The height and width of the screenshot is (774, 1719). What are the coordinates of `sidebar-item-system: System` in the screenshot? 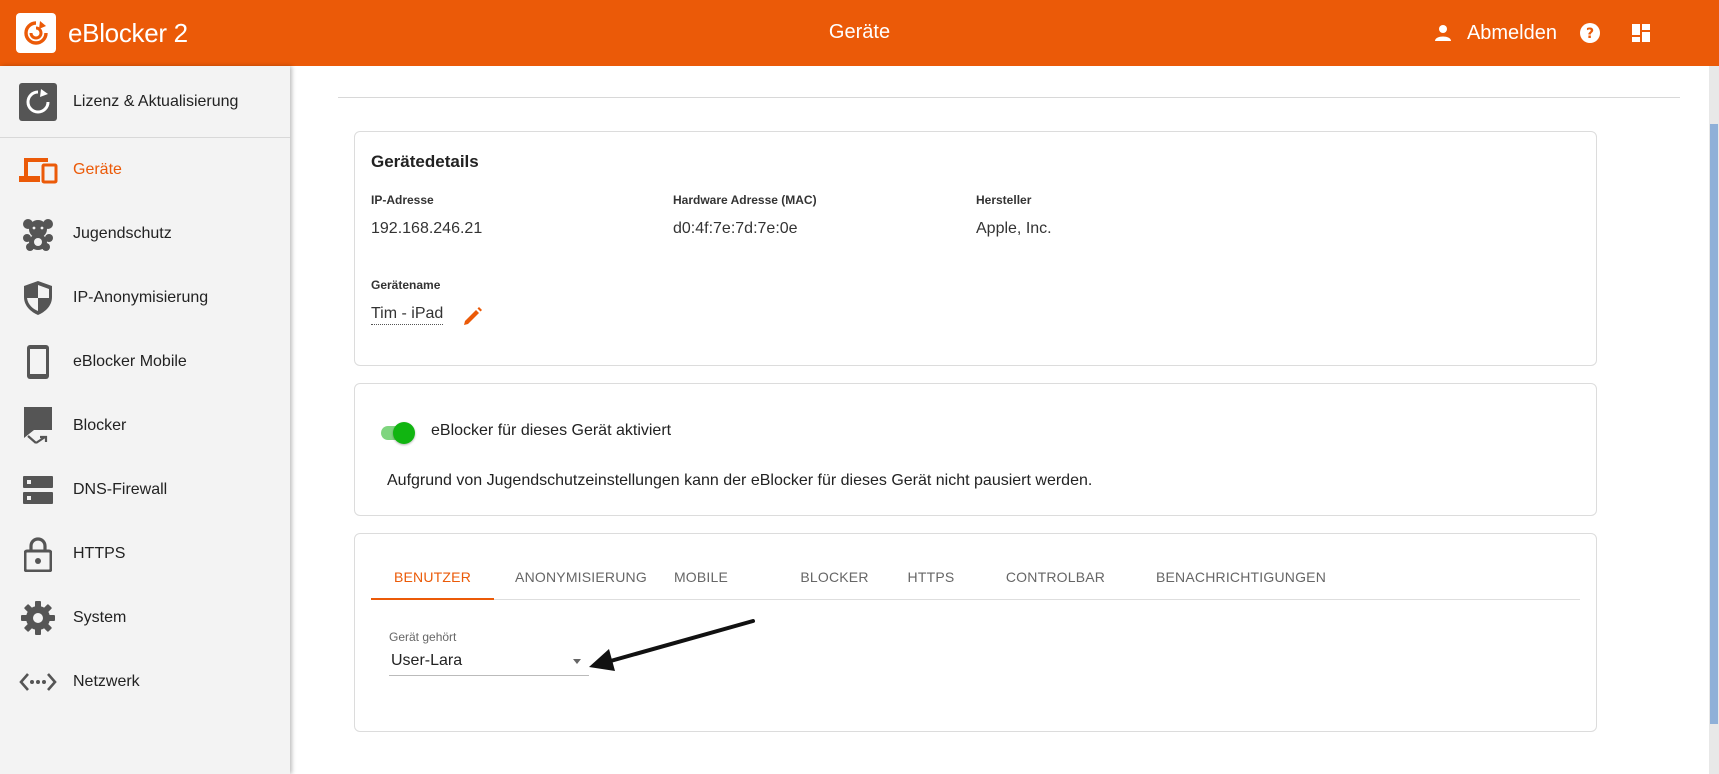 It's located at (145, 618).